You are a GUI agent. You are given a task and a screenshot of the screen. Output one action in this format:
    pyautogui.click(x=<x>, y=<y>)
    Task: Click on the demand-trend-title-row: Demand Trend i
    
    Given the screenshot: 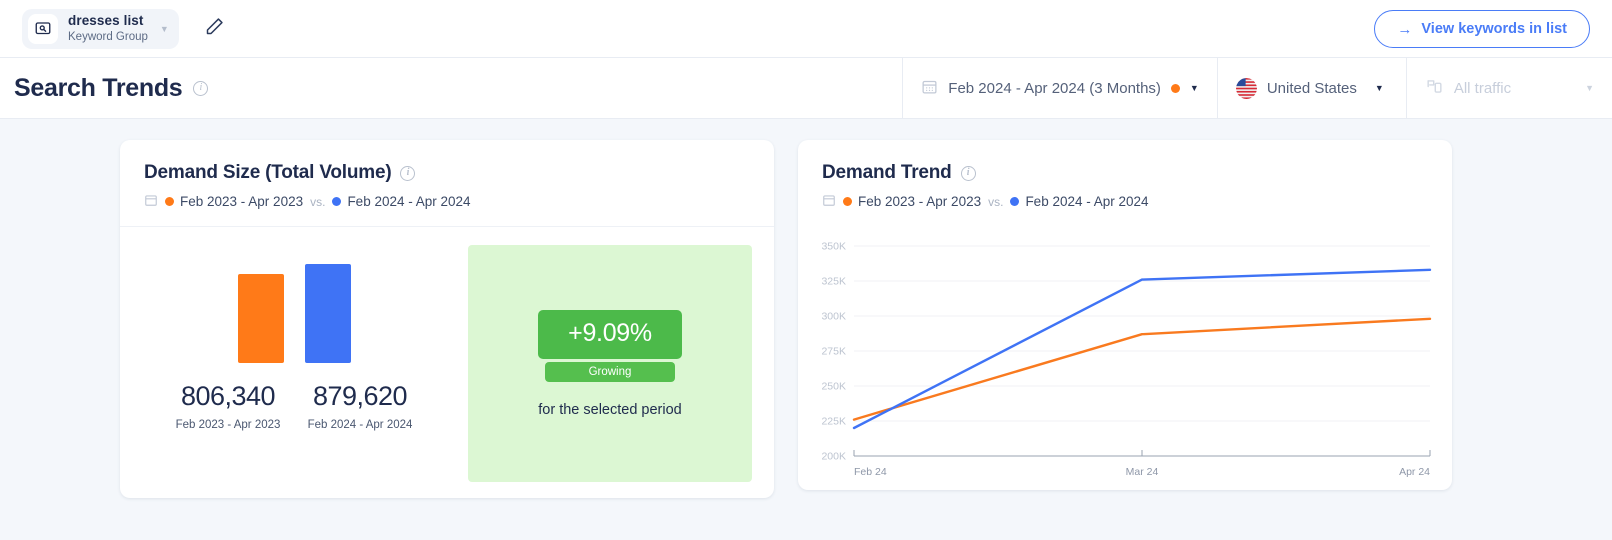 What is the action you would take?
    pyautogui.click(x=1125, y=173)
    